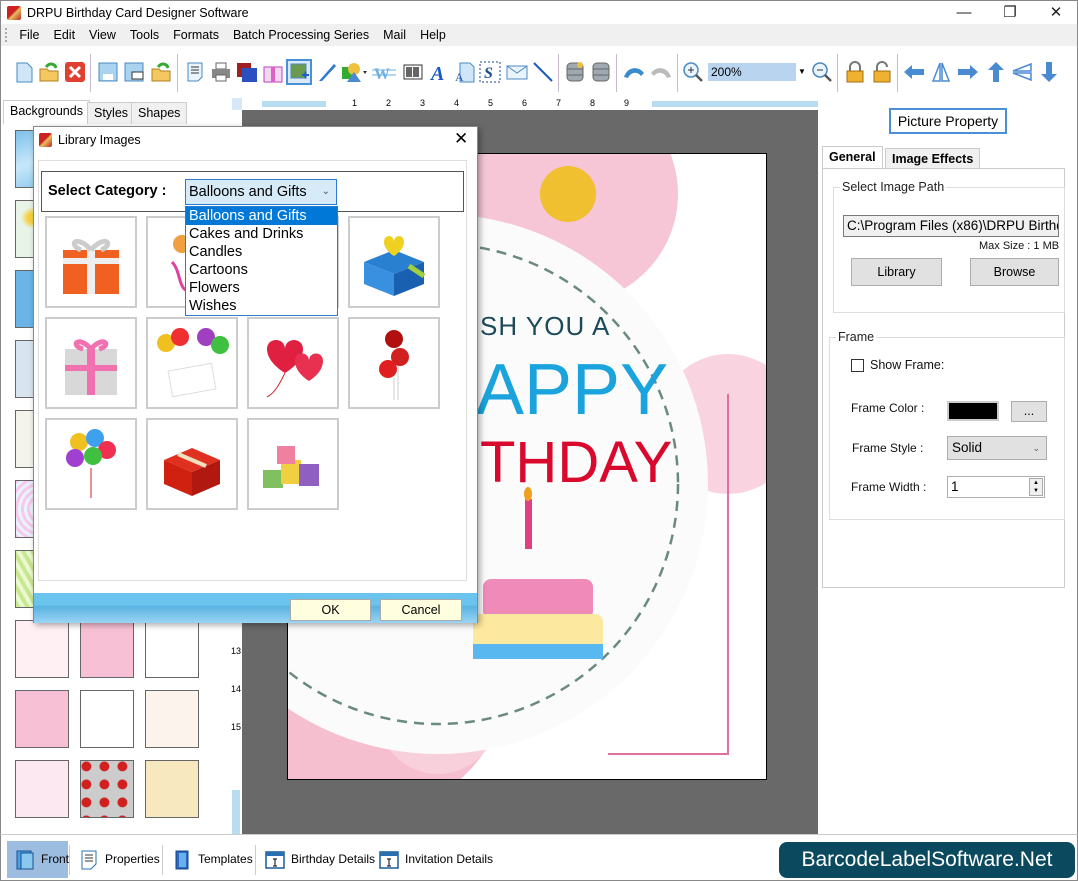 Image resolution: width=1078 pixels, height=881 pixels. What do you see at coordinates (111, 113) in the screenshot?
I see `tab-styles: Styles` at bounding box center [111, 113].